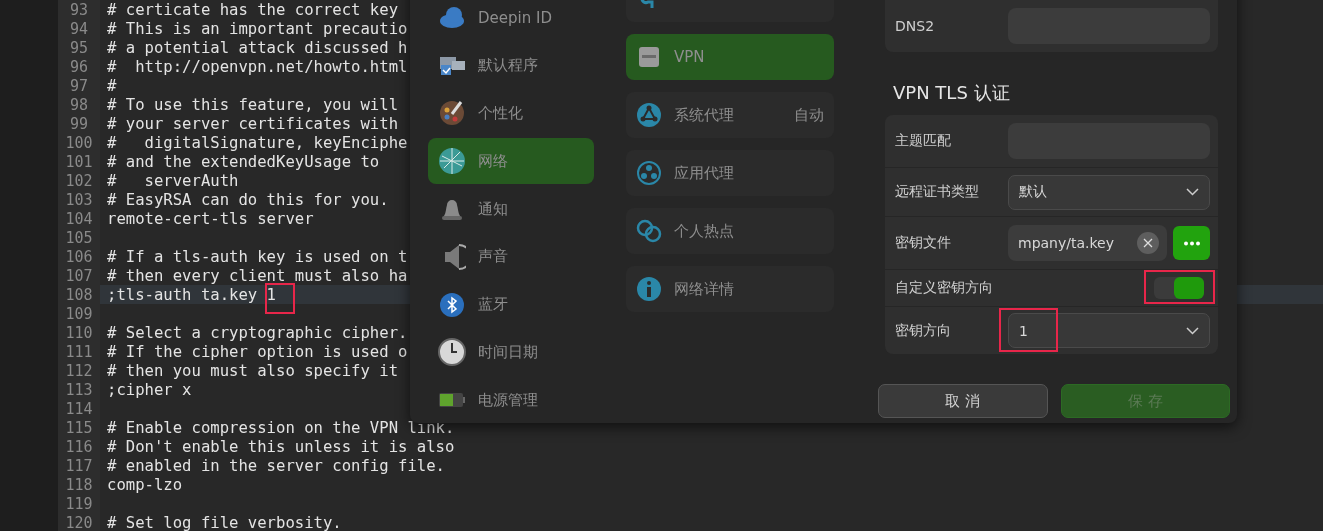 The image size is (1323, 531). Describe the element at coordinates (253, 104) in the screenshot. I see `code-line: # To use this feature, you will` at that location.